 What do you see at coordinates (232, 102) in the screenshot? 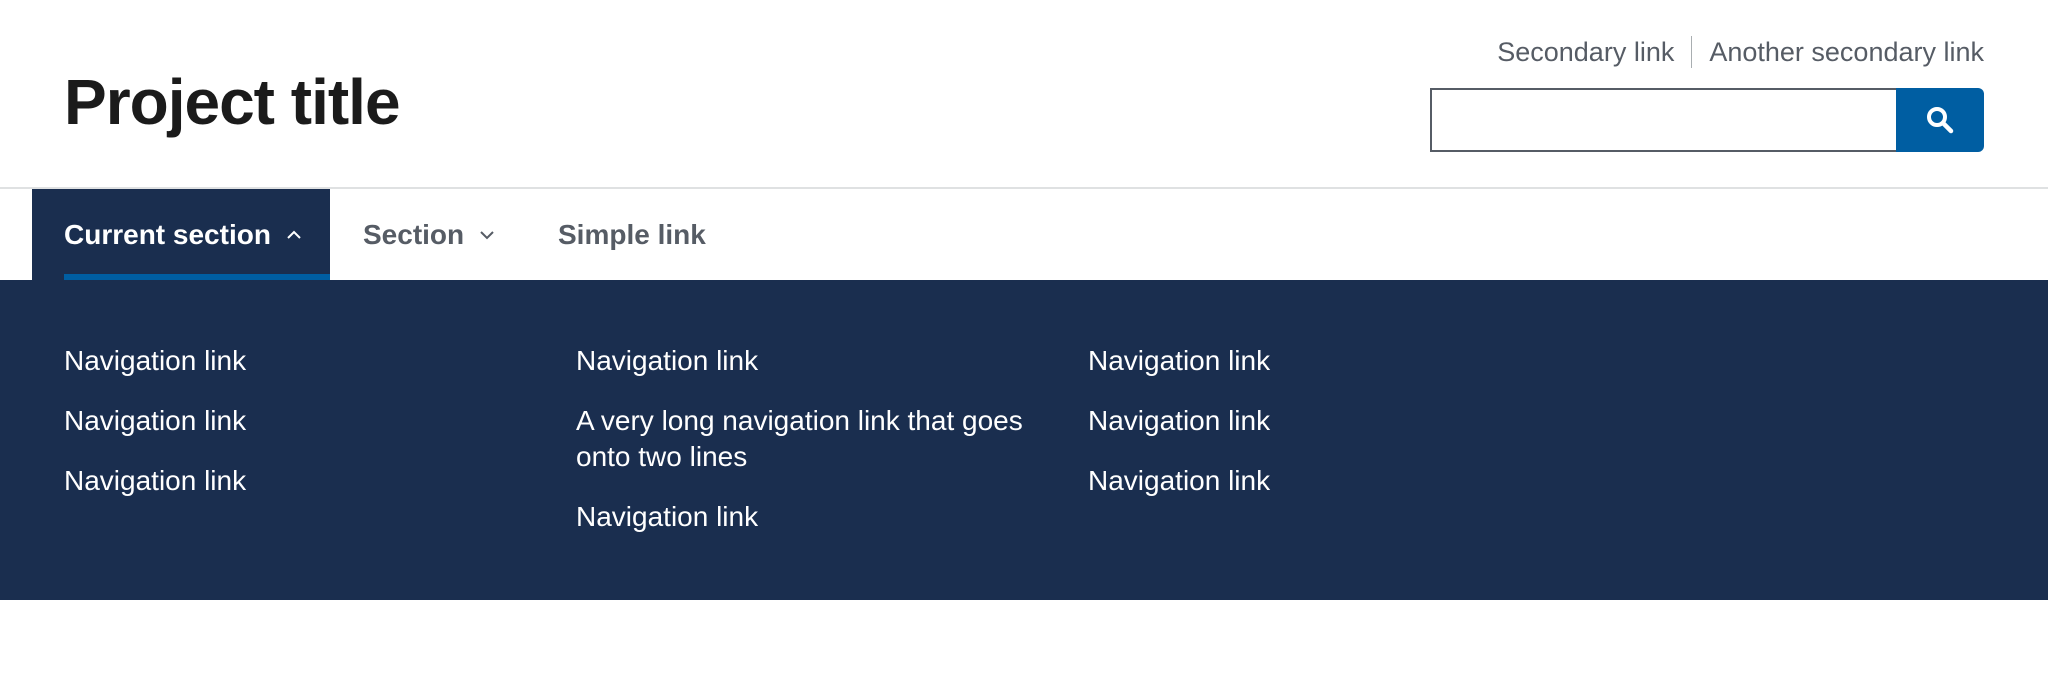
I see `project-title: Project title` at bounding box center [232, 102].